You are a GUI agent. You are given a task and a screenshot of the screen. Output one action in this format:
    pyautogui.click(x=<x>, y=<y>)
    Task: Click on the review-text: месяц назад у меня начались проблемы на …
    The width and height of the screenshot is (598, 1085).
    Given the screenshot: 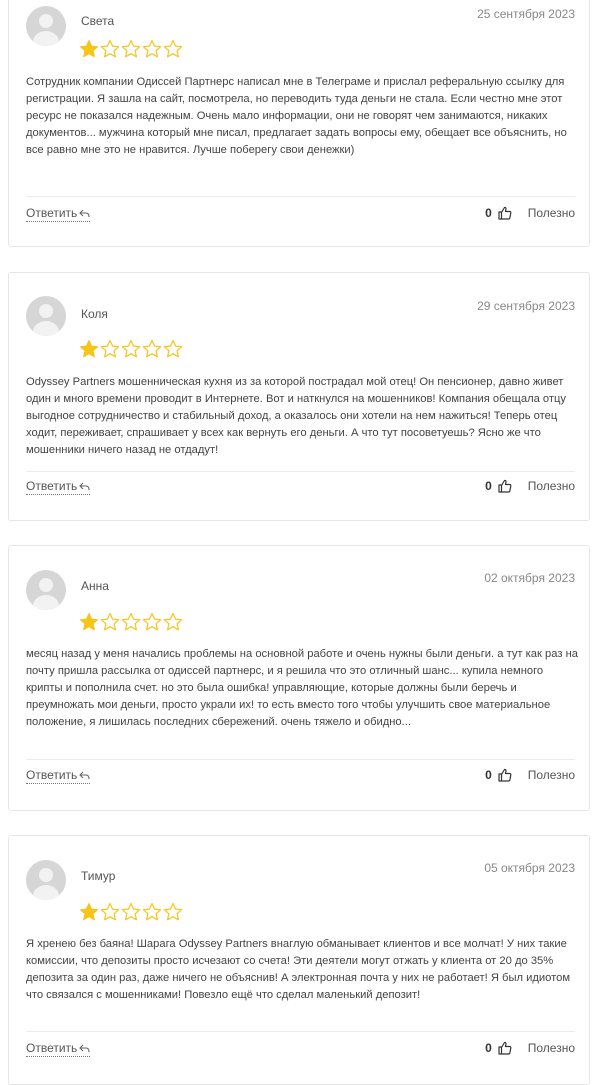 What is the action you would take?
    pyautogui.click(x=302, y=688)
    